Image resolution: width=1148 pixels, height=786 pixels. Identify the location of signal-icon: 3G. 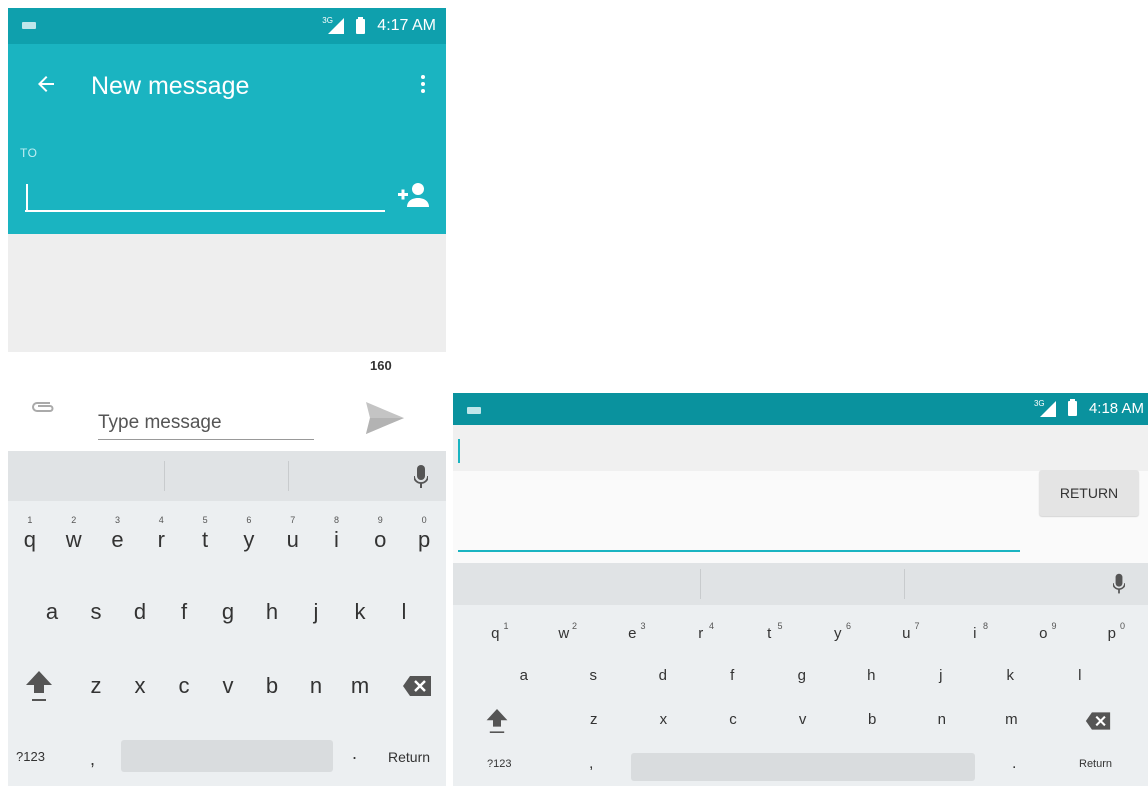
(1045, 408).